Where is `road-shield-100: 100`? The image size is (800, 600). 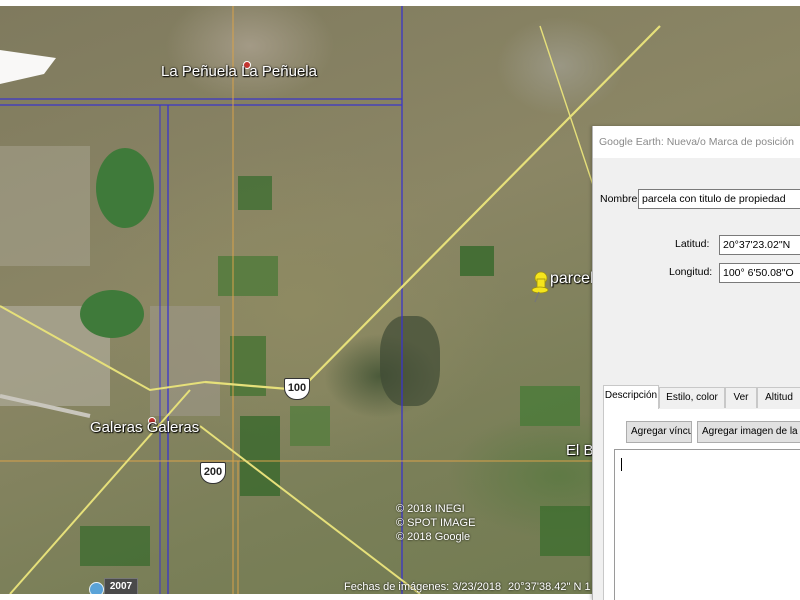 road-shield-100: 100 is located at coordinates (297, 389).